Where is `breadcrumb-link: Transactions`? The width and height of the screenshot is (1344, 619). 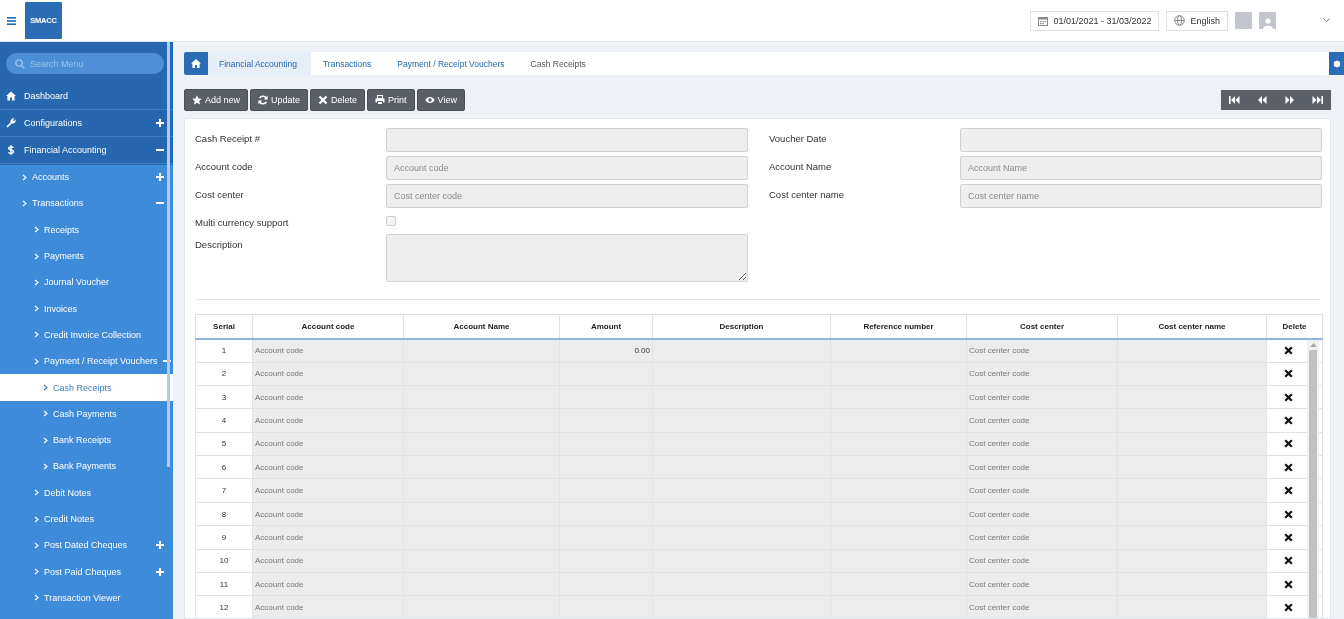 breadcrumb-link: Transactions is located at coordinates (348, 63).